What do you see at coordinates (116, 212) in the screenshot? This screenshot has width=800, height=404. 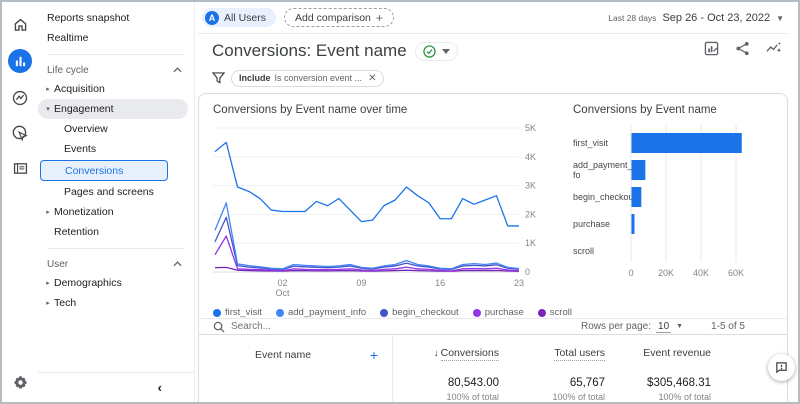 I see `sidebar-item-monetization: ▸ Monetization` at bounding box center [116, 212].